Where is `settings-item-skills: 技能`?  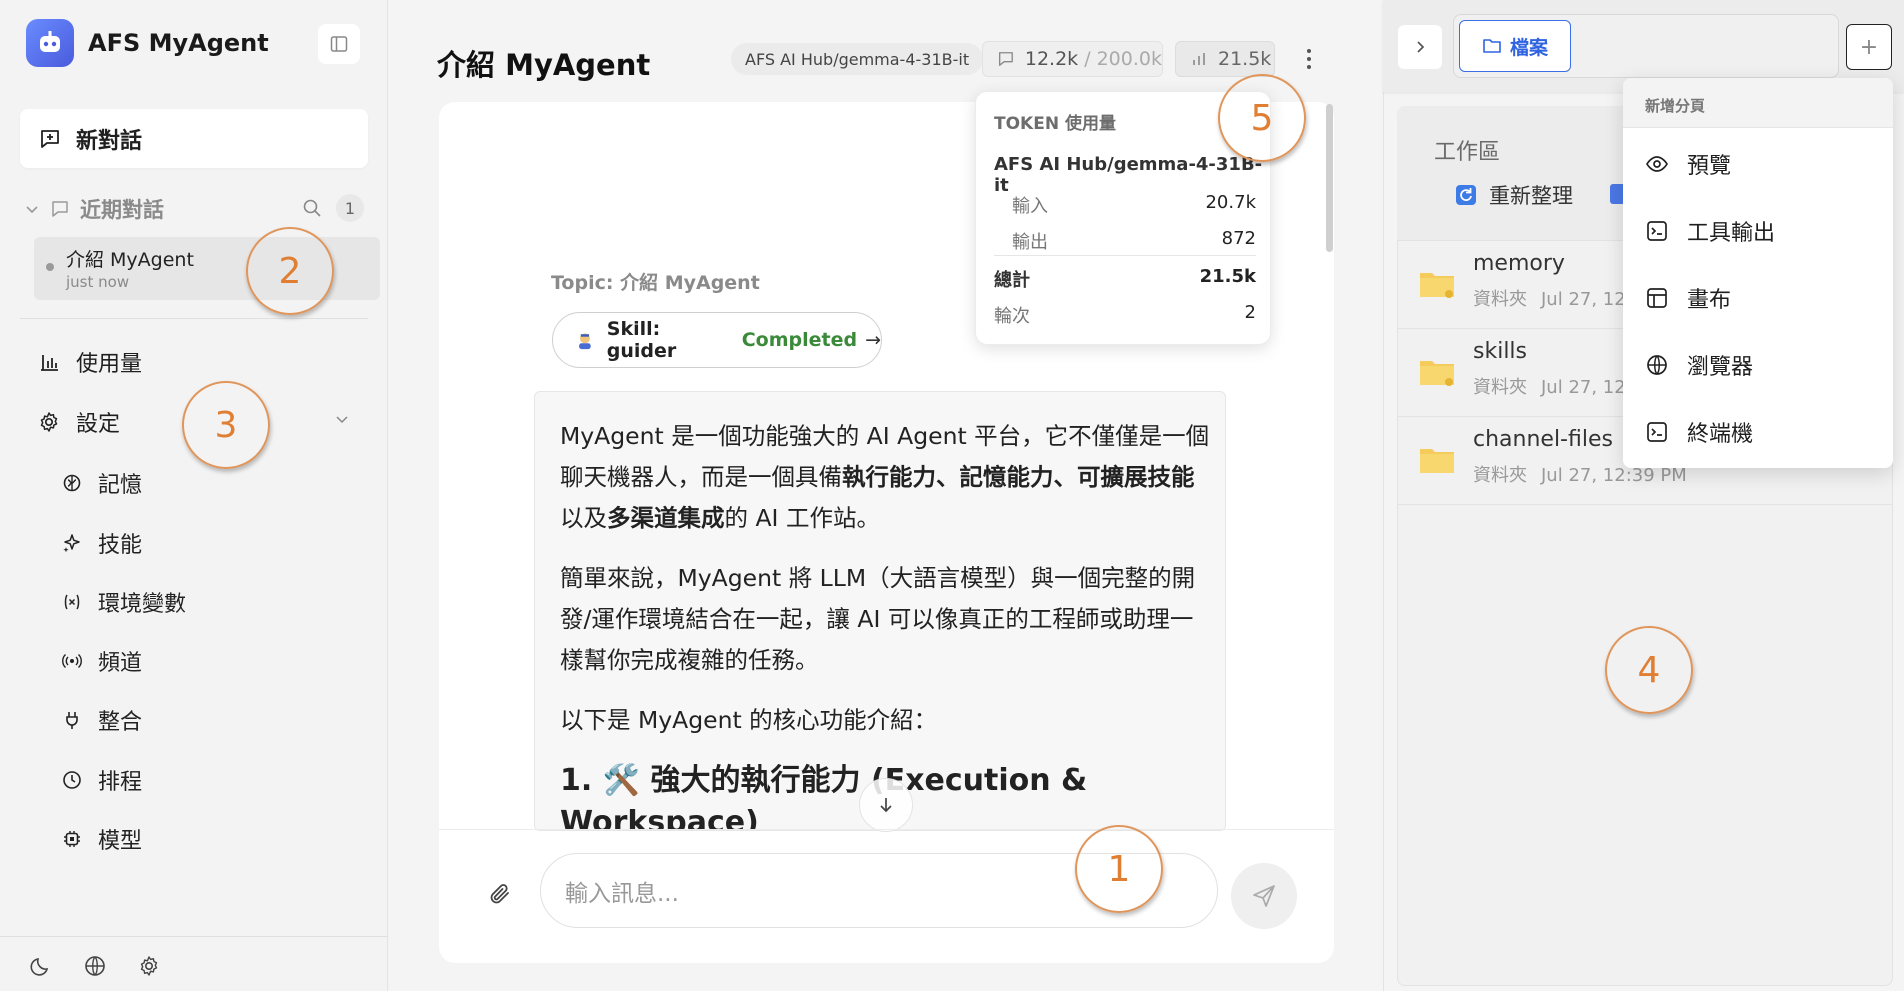
settings-item-skills: 技能 is located at coordinates (102, 543).